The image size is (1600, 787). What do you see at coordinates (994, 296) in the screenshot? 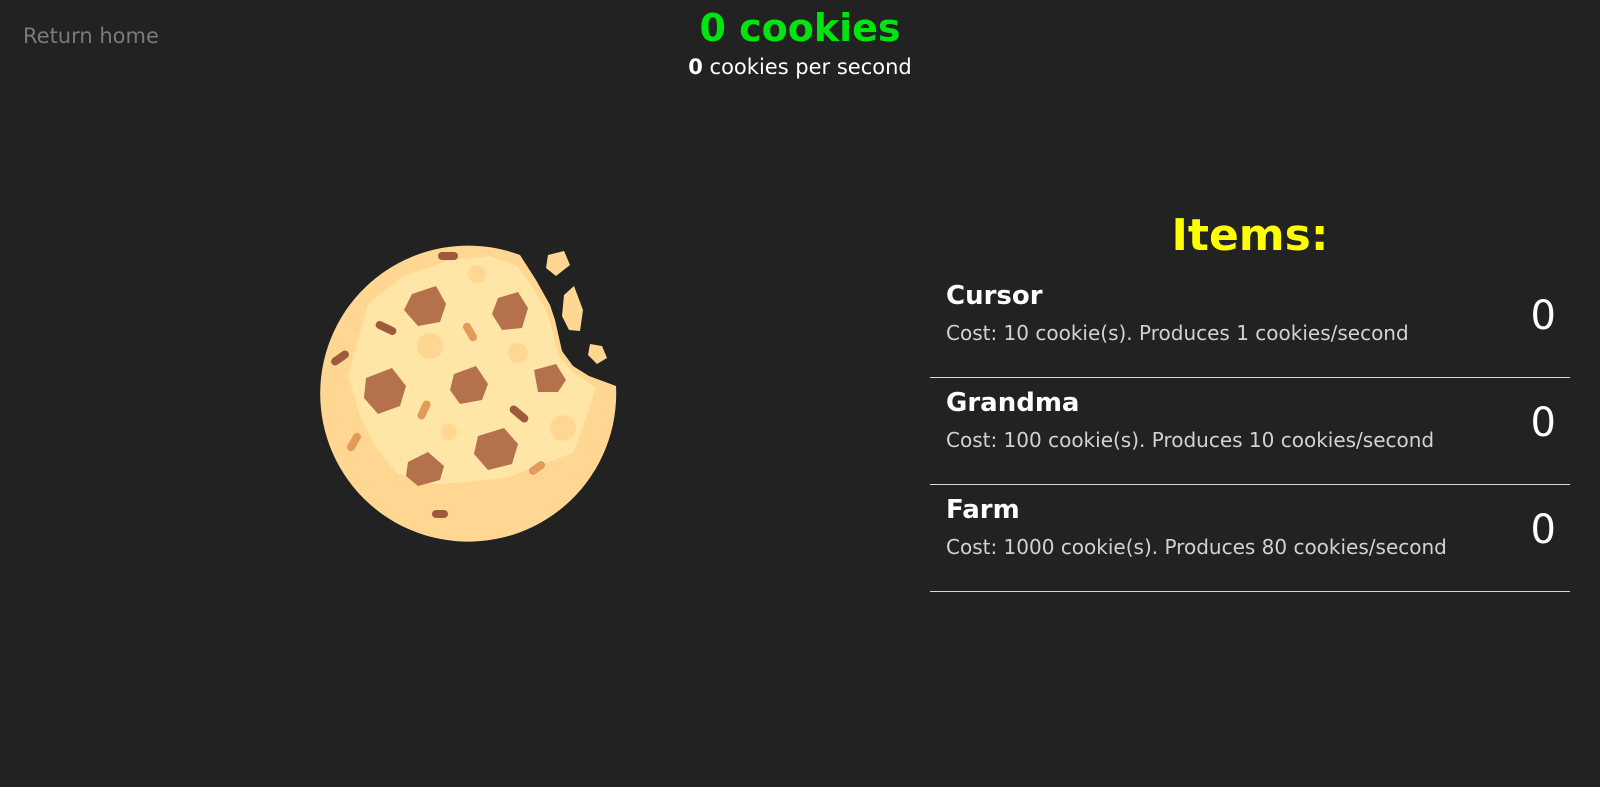
I see `item-name: Cursor` at bounding box center [994, 296].